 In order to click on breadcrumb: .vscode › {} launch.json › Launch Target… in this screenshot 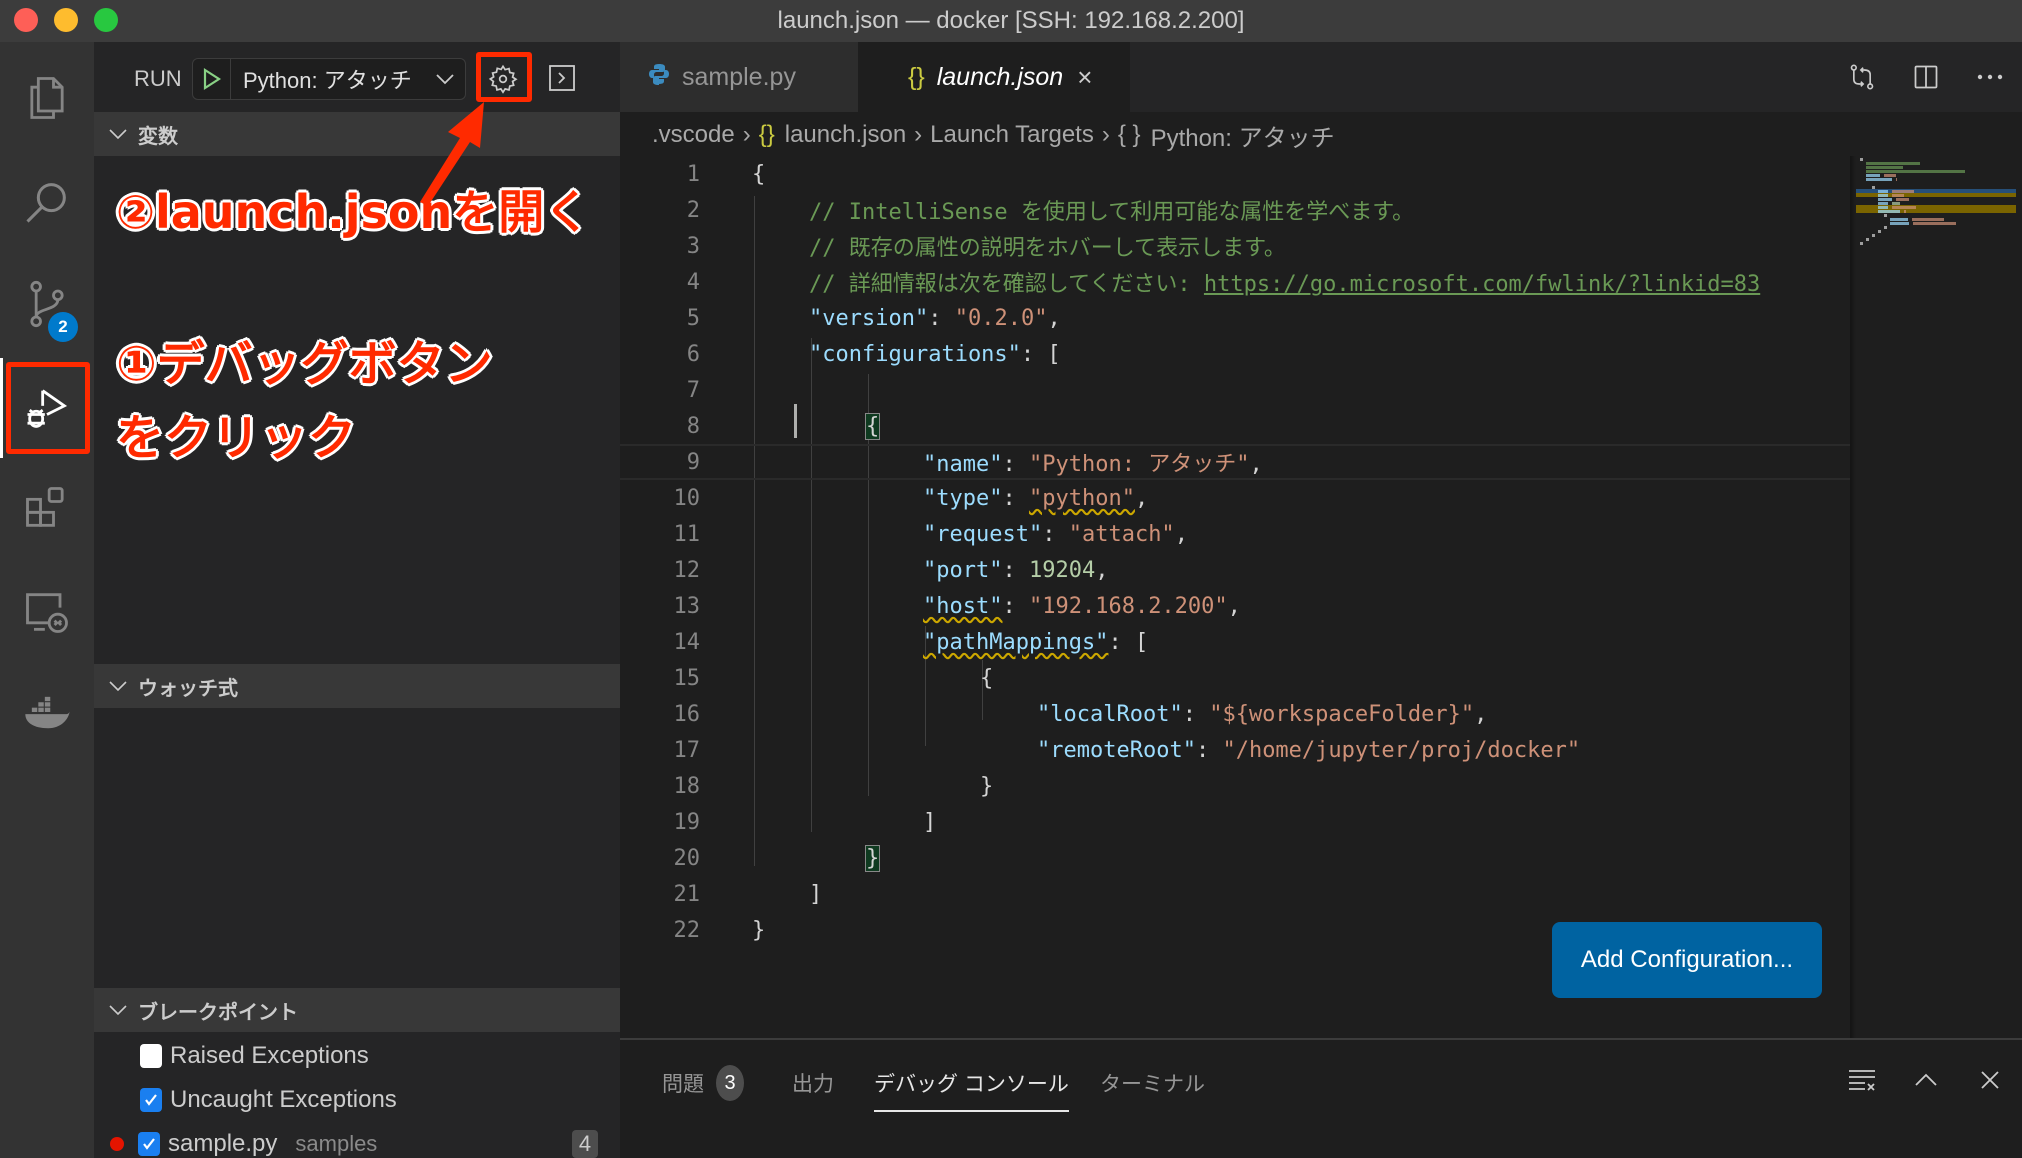, I will do `click(993, 135)`.